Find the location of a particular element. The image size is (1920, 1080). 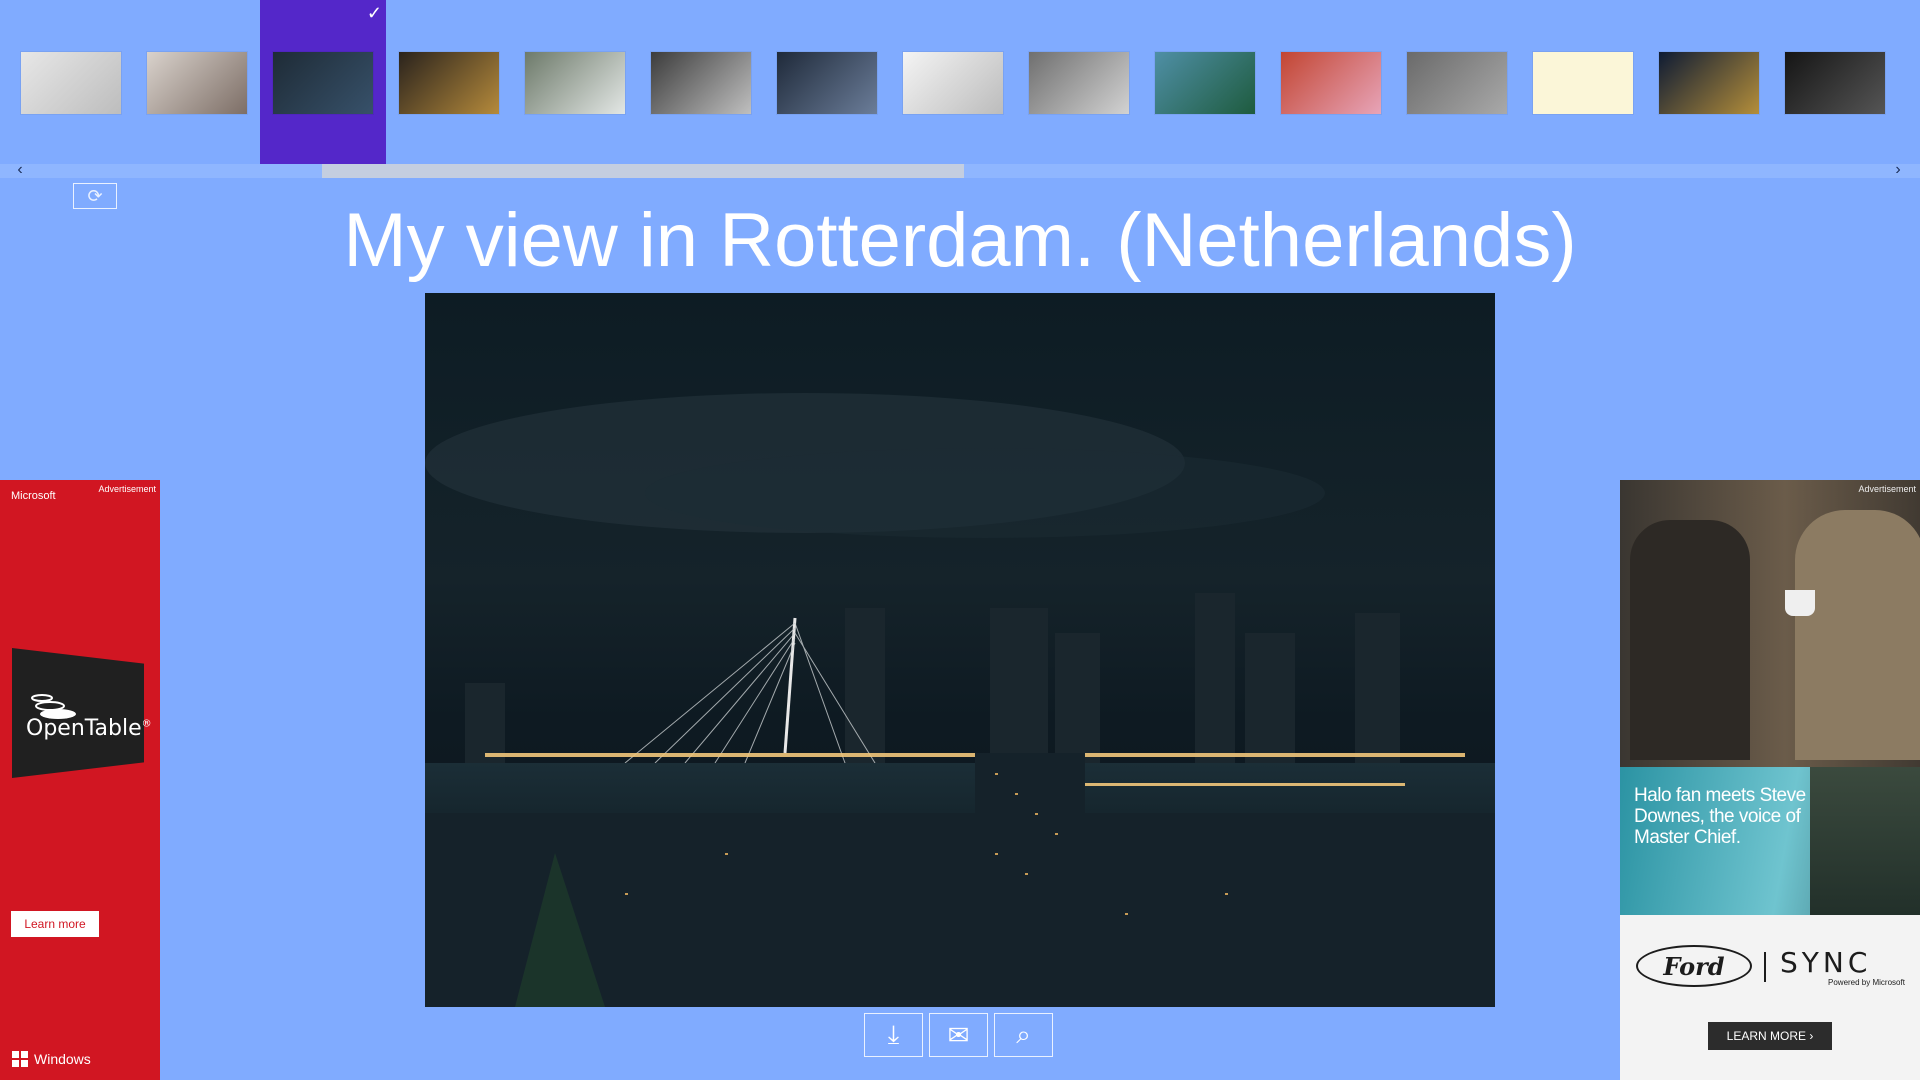

scrollbar-thumb is located at coordinates (643, 171).